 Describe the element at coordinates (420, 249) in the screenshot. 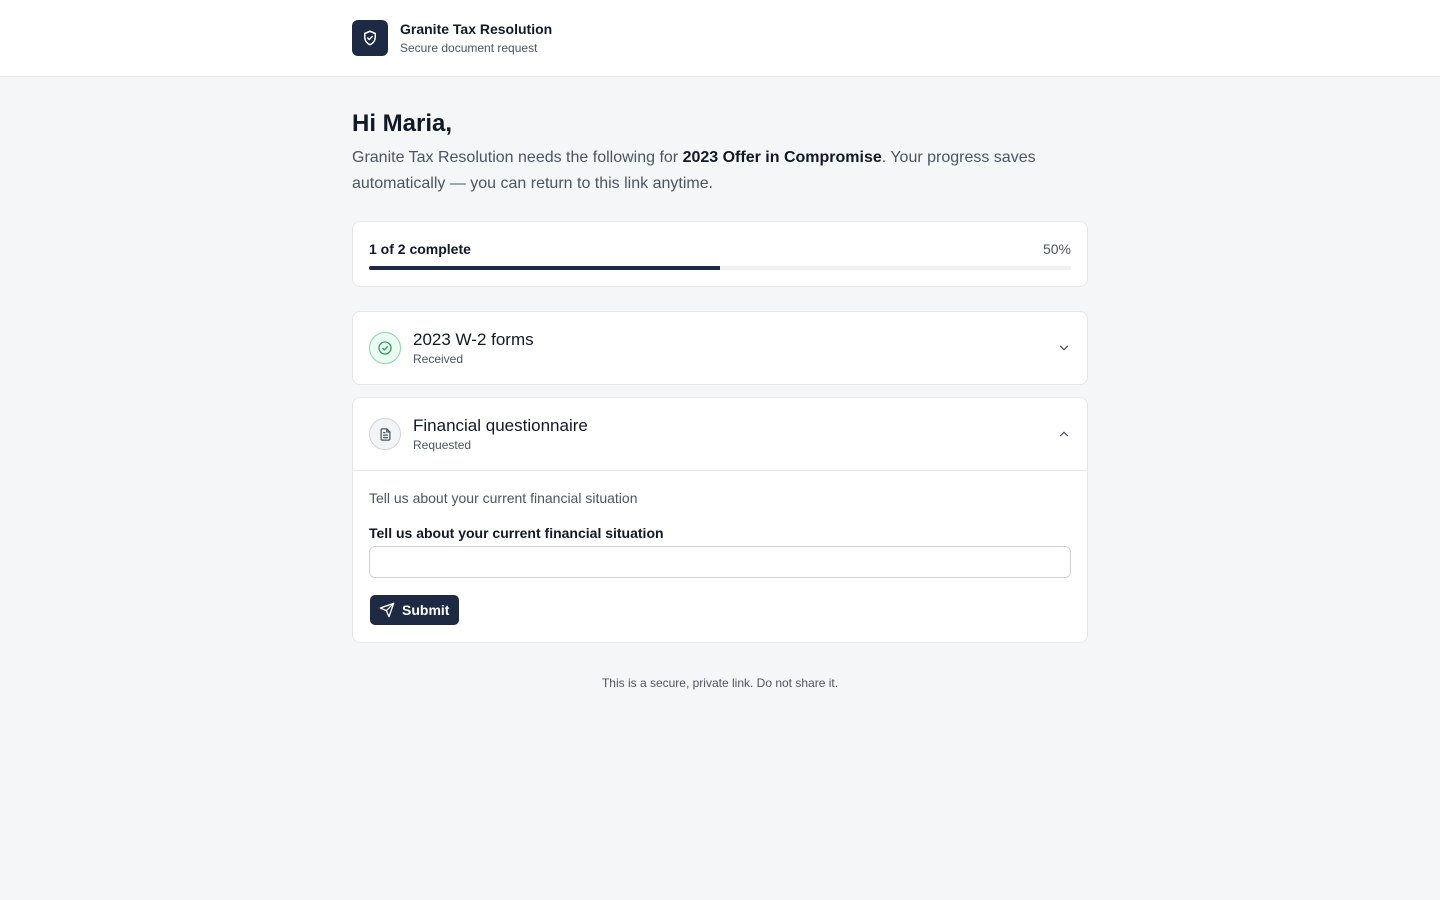

I see `progress-label: 1 of 2 complete` at that location.